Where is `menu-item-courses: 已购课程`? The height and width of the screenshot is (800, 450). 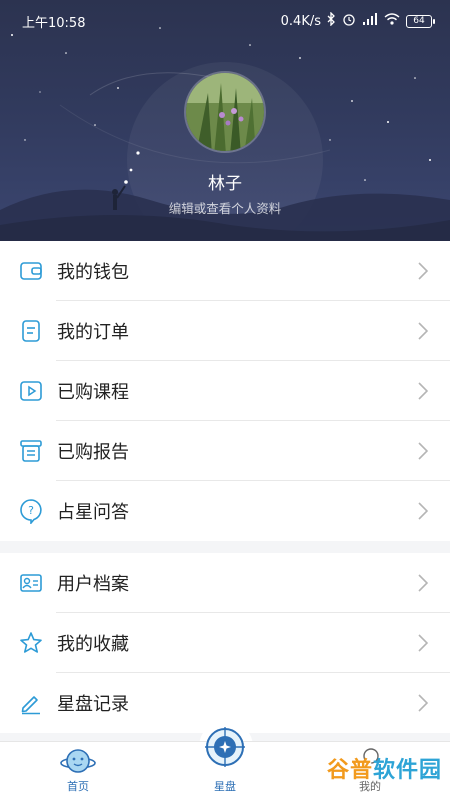
menu-item-courses: 已购课程 is located at coordinates (225, 391).